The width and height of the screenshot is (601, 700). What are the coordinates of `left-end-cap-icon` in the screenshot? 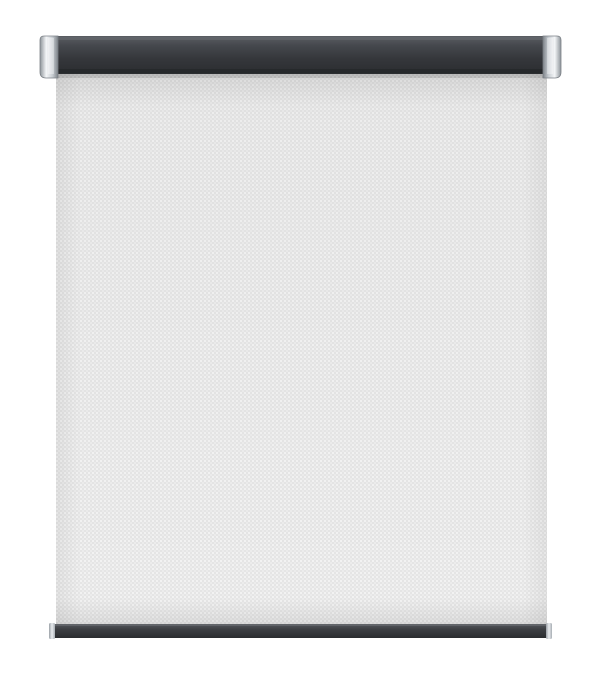 It's located at (49, 57).